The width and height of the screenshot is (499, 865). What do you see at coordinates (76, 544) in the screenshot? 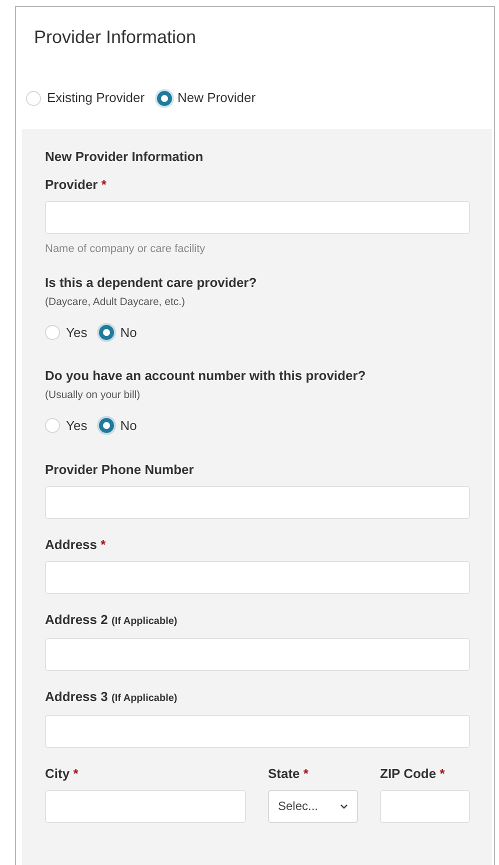
I see `field-label: Address *` at bounding box center [76, 544].